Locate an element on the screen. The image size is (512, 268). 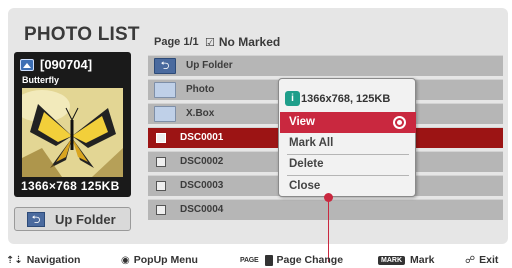
list-item-label: Up Folder is located at coordinates (209, 65).